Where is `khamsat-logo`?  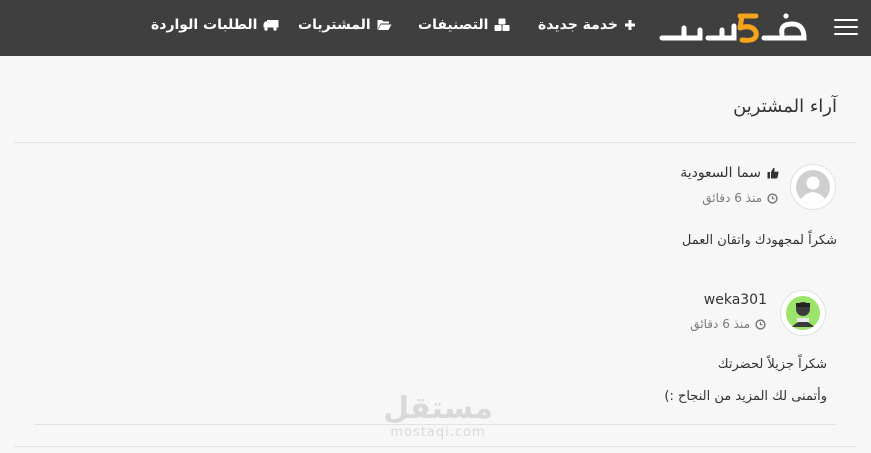
khamsat-logo is located at coordinates (732, 28).